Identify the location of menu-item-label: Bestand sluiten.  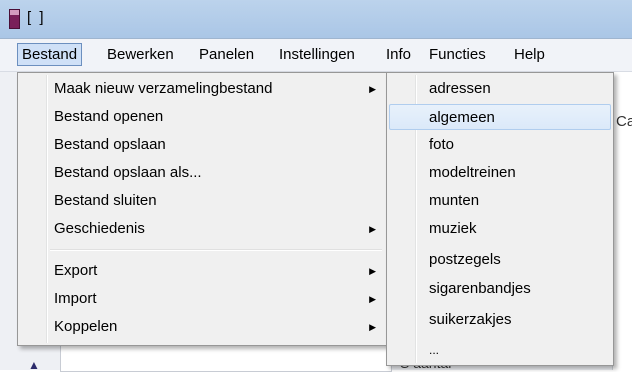
(105, 200).